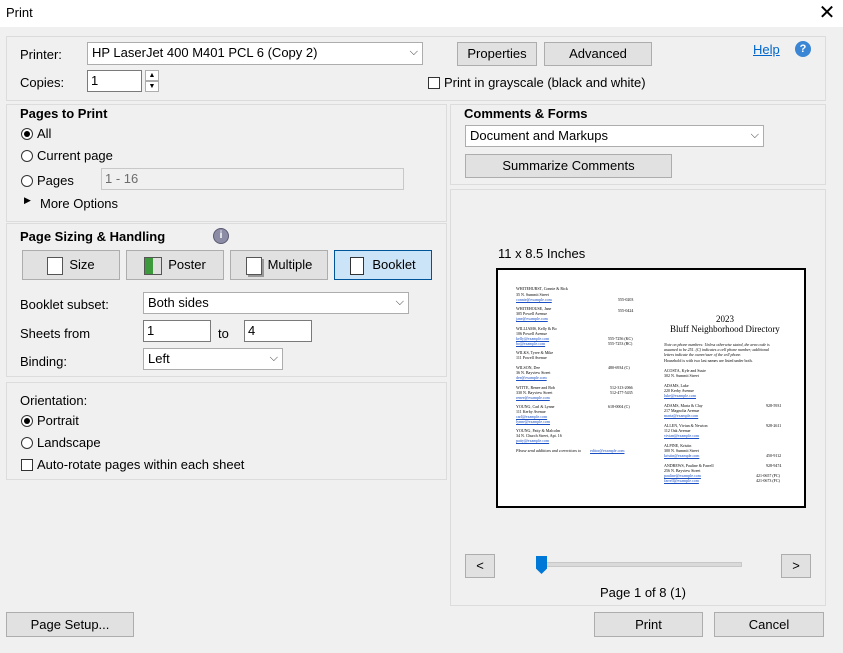  Describe the element at coordinates (648, 624) in the screenshot. I see `print-button: Print` at that location.